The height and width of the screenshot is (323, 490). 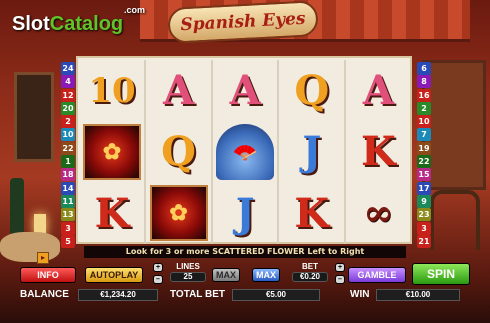 I want to click on payline-number: 16, so click(x=424, y=95).